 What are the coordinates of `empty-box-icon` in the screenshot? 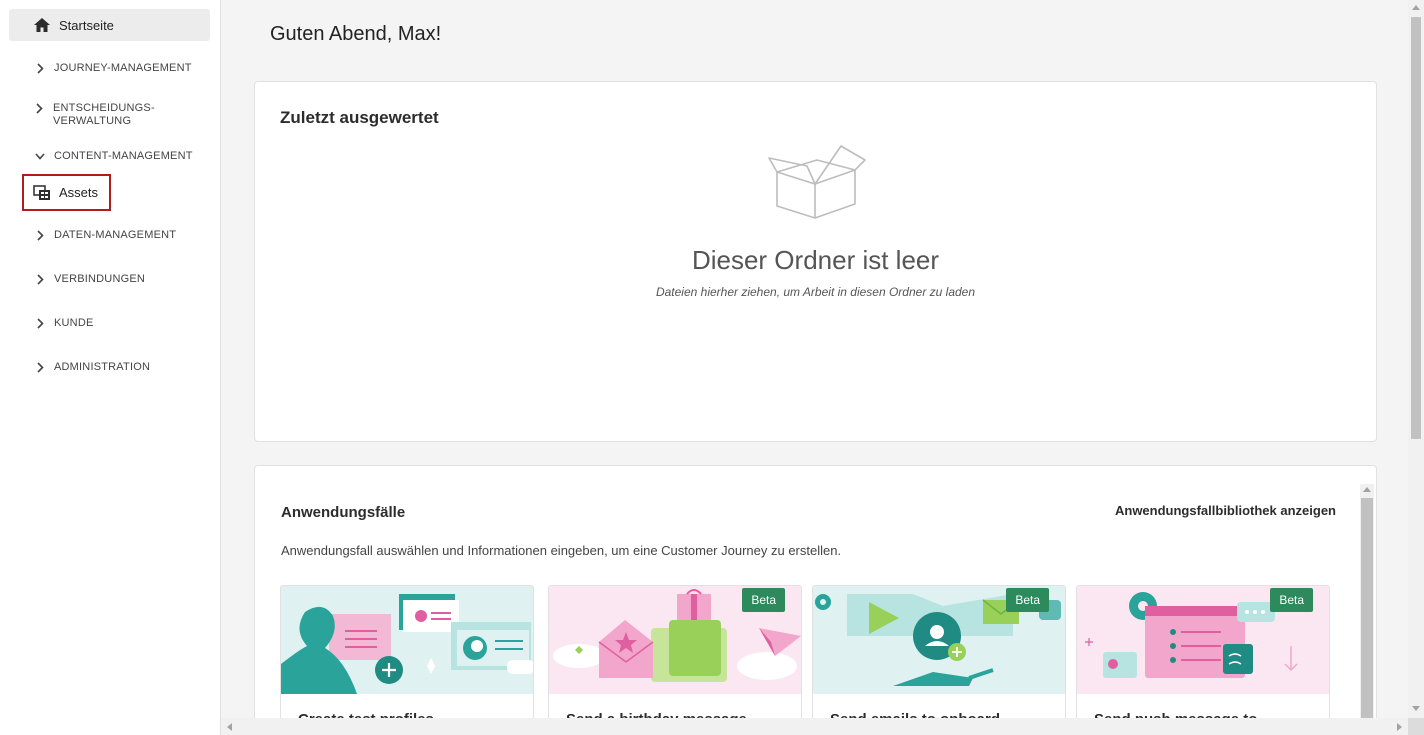 It's located at (817, 182).